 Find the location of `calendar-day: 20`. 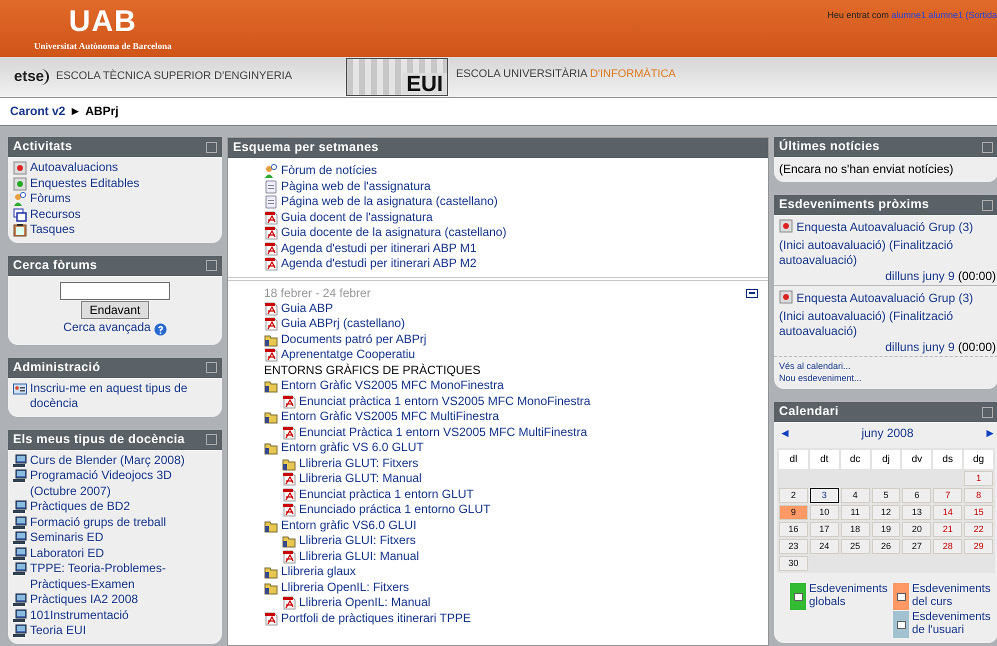

calendar-day: 20 is located at coordinates (917, 529).